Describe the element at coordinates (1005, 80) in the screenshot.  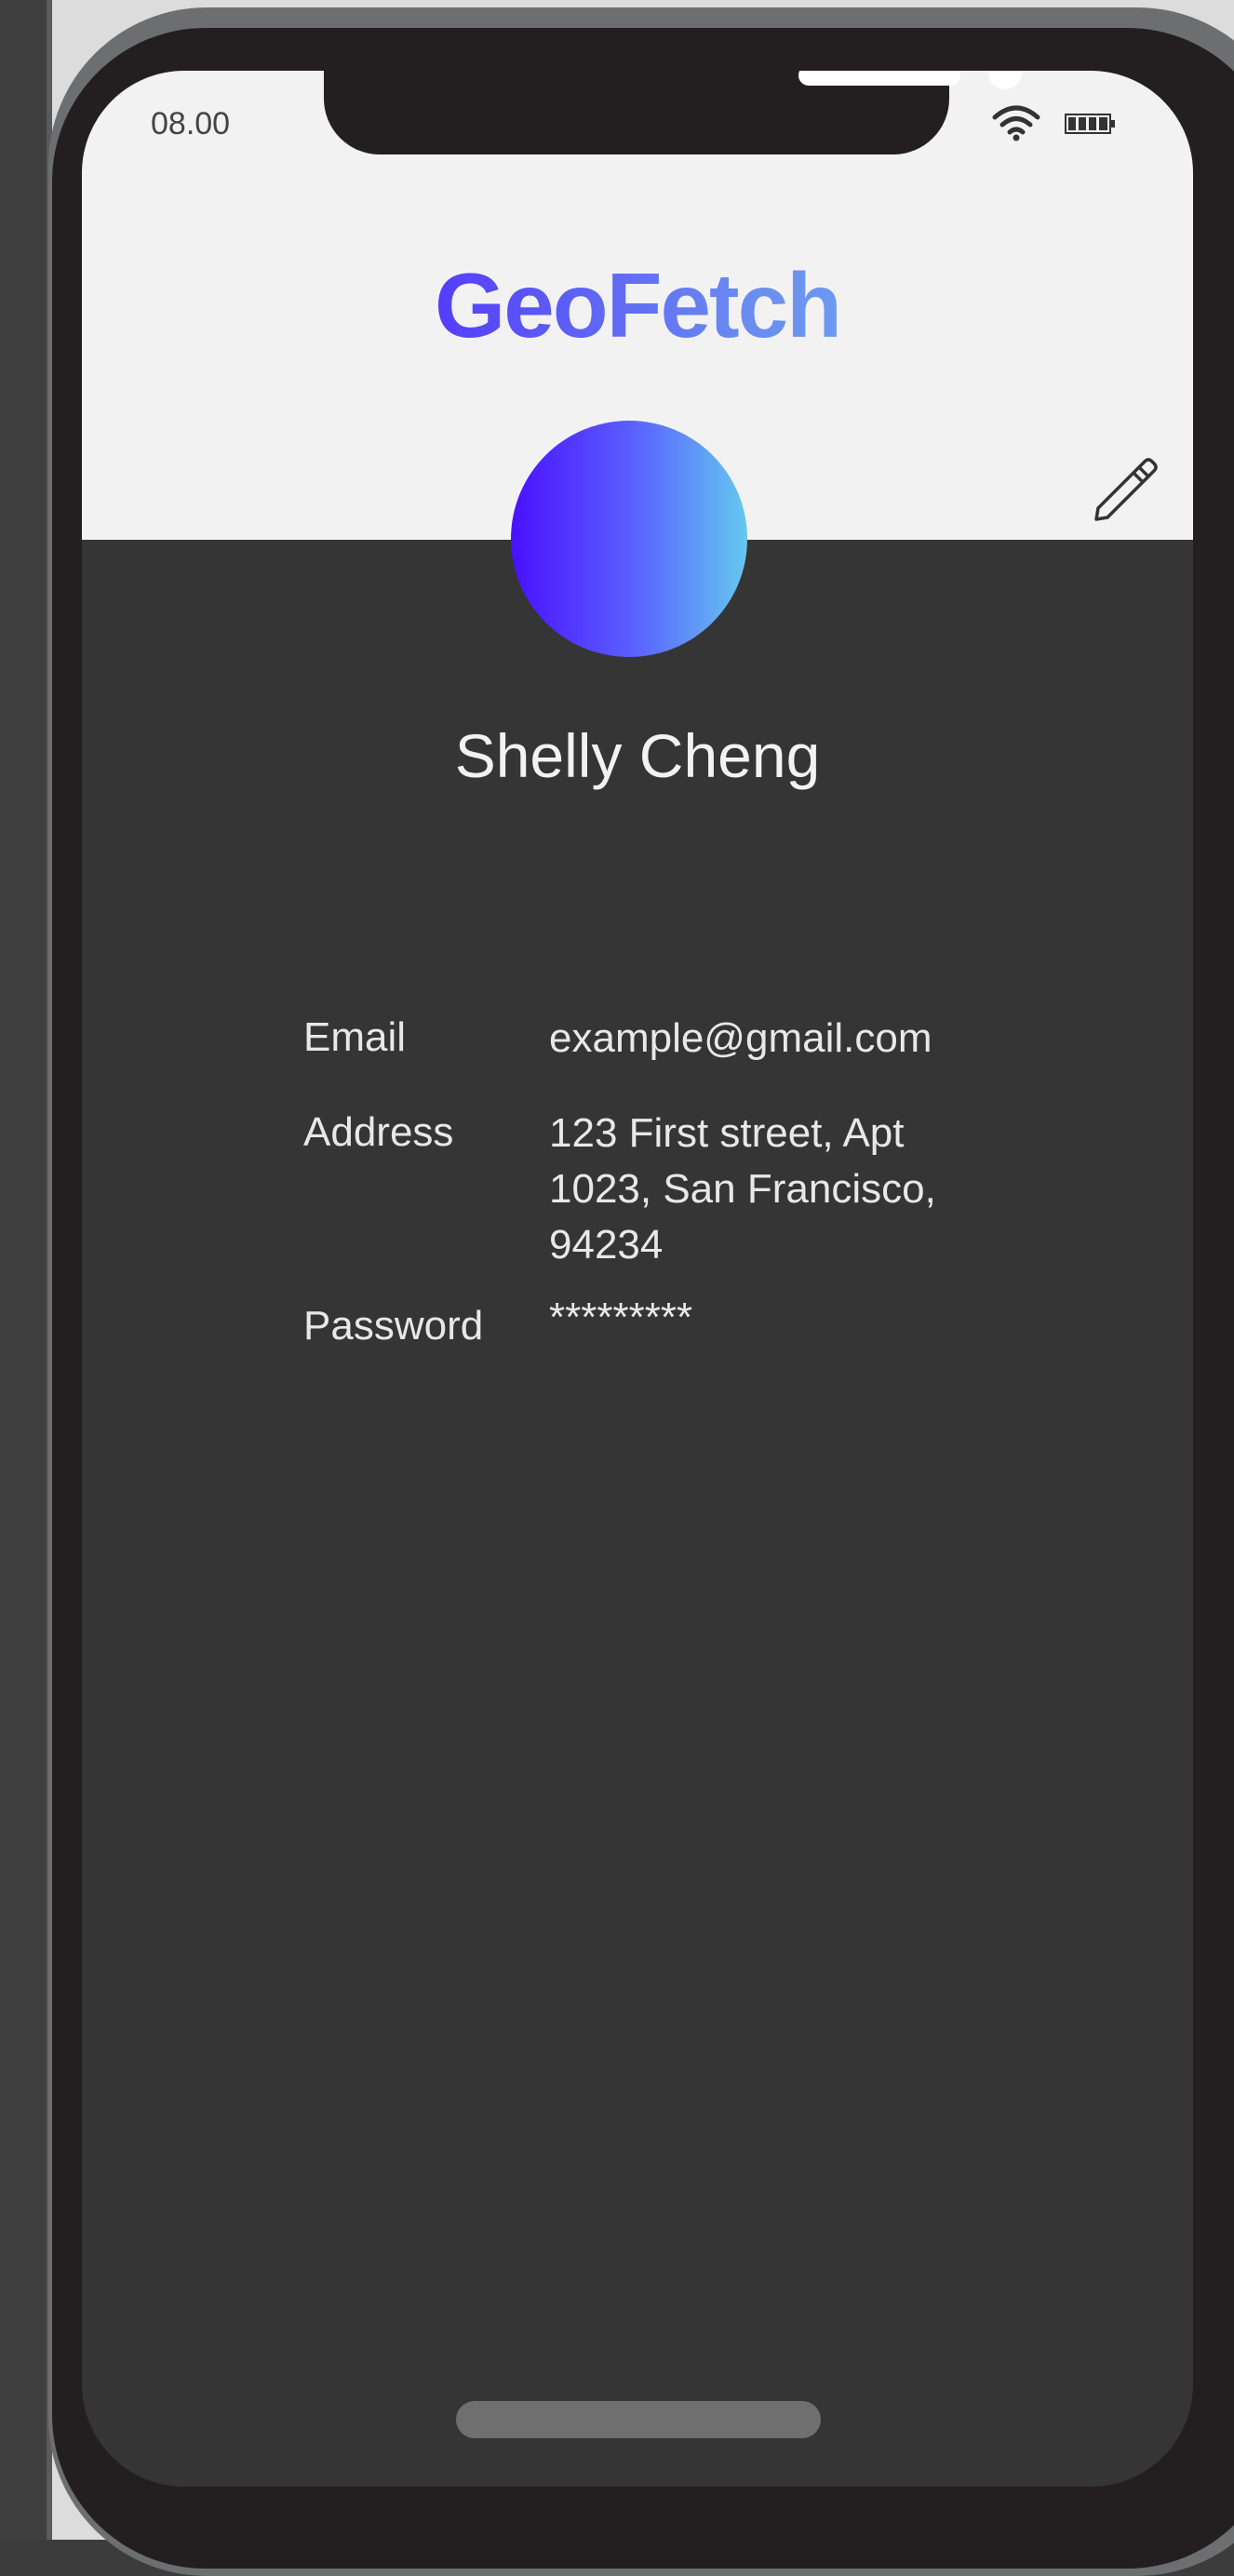
I see `front-camera` at that location.